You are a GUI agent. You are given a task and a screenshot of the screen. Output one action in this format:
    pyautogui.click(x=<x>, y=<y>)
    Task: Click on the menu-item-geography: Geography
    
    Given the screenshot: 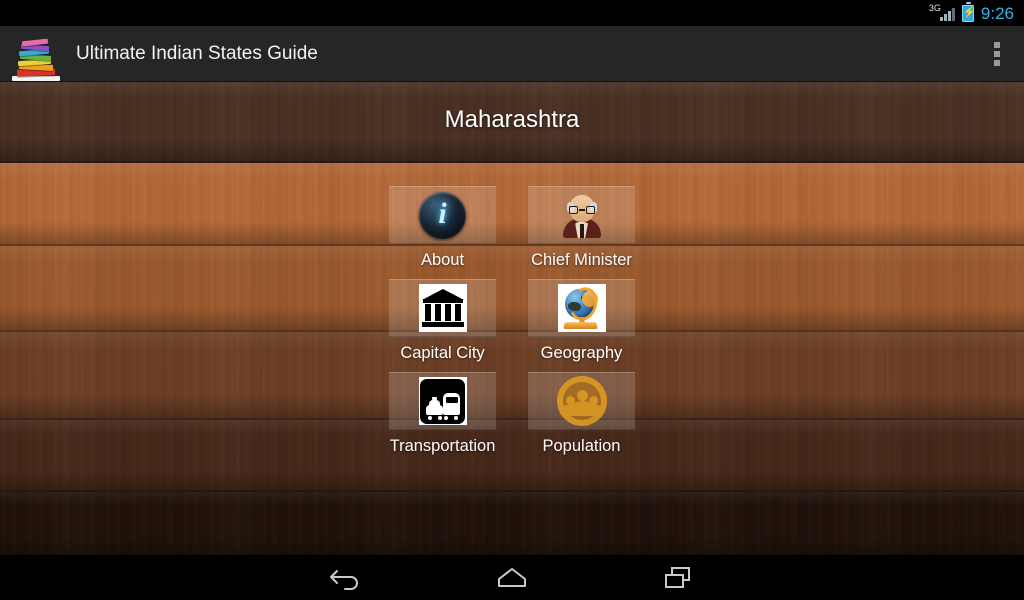 What is the action you would take?
    pyautogui.click(x=581, y=325)
    